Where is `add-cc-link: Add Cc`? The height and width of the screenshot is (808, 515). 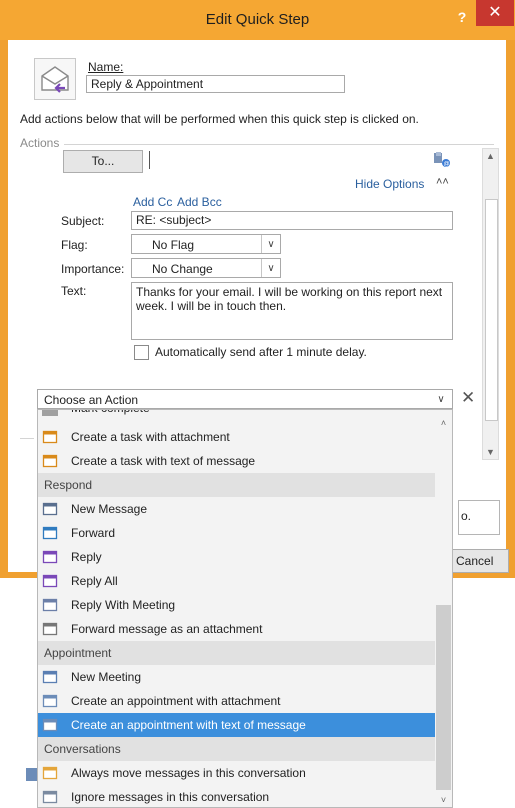 add-cc-link: Add Cc is located at coordinates (152, 202).